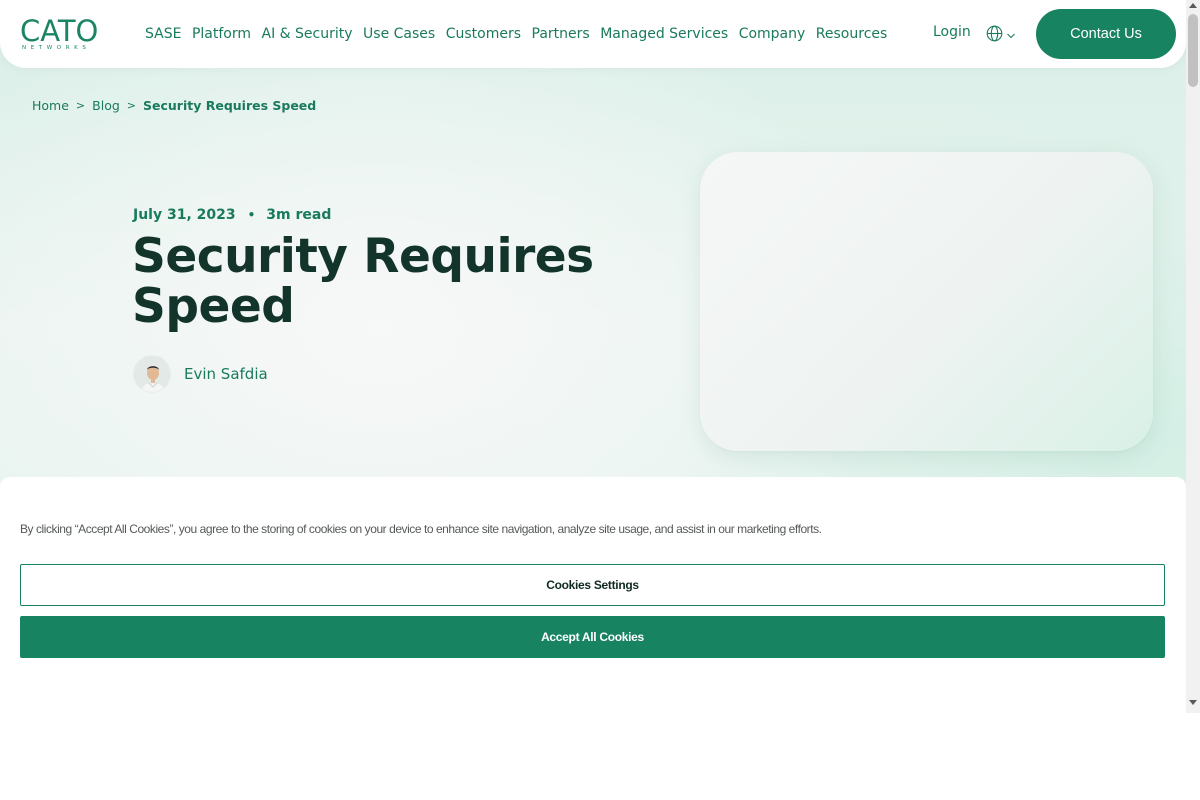 Image resolution: width=1200 pixels, height=800 pixels. Describe the element at coordinates (852, 34) in the screenshot. I see `nav-resources: Resources` at that location.